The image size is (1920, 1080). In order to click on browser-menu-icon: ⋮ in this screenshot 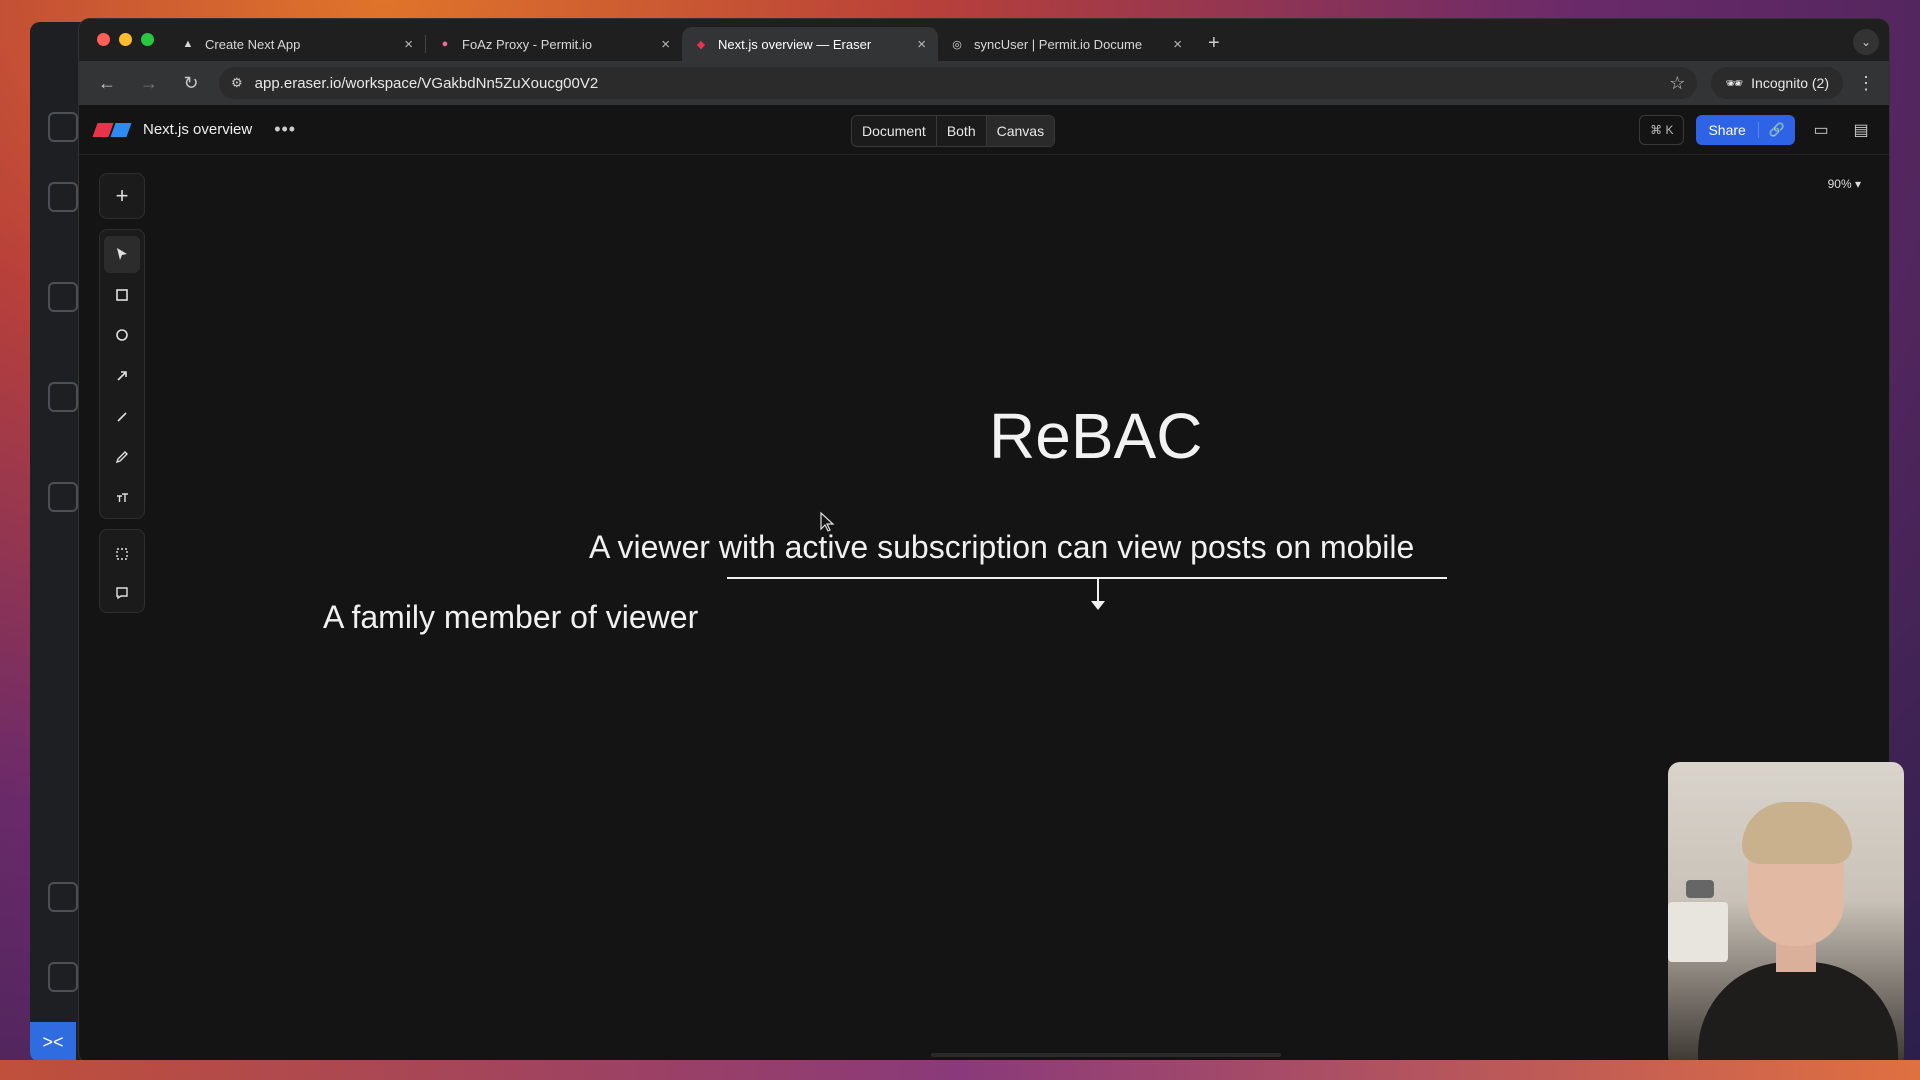, I will do `click(1866, 83)`.